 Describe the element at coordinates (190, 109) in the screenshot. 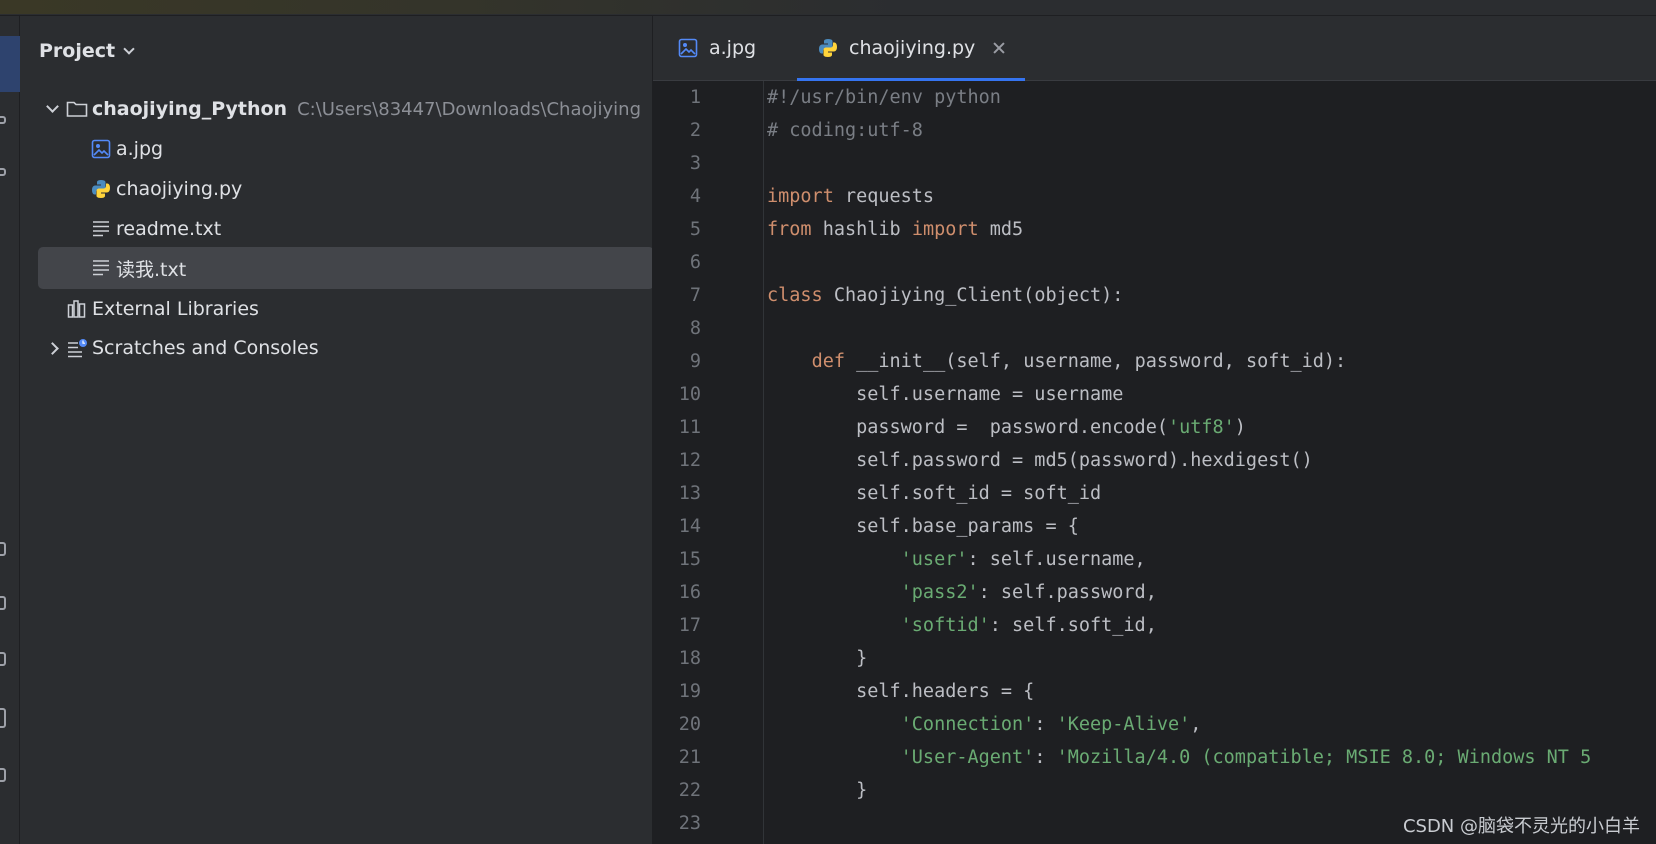

I see `root-folder-name: chaojiying_Python` at that location.